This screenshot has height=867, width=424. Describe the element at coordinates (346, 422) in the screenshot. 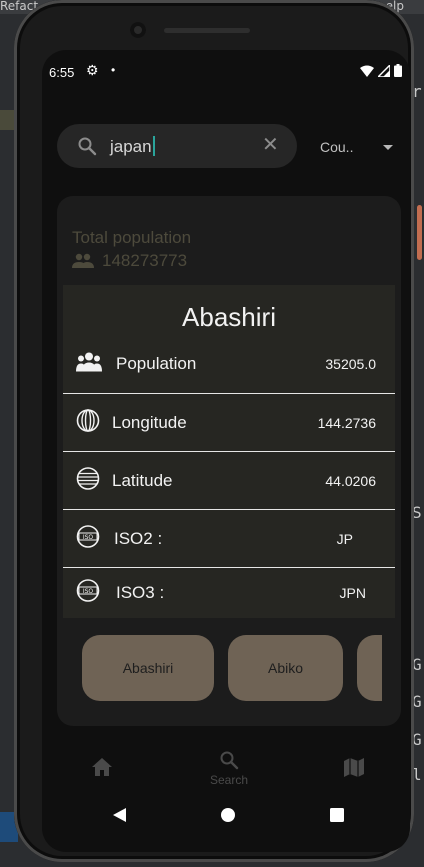

I see `longitude-value: 144.2736` at that location.